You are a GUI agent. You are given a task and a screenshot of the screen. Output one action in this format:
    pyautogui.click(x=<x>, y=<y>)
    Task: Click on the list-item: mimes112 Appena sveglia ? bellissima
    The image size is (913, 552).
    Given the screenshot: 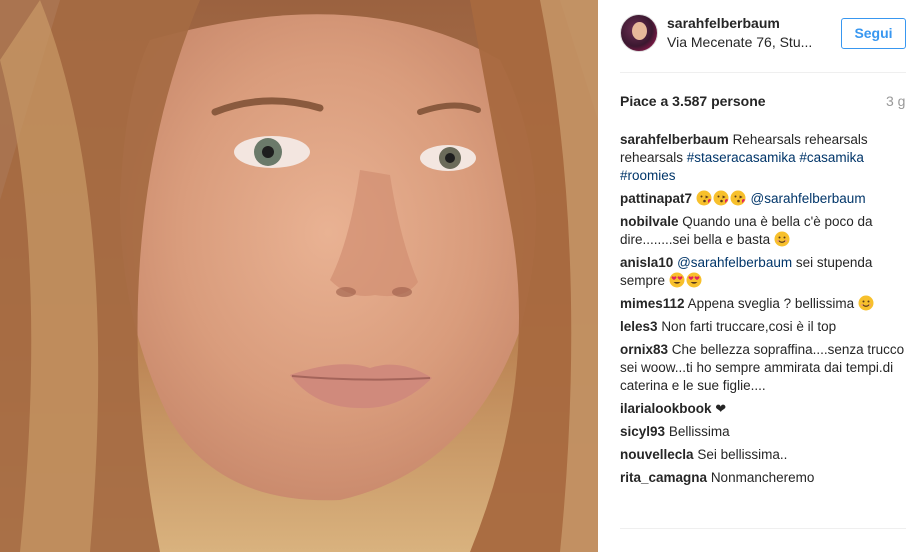 What is the action you would take?
    pyautogui.click(x=763, y=304)
    